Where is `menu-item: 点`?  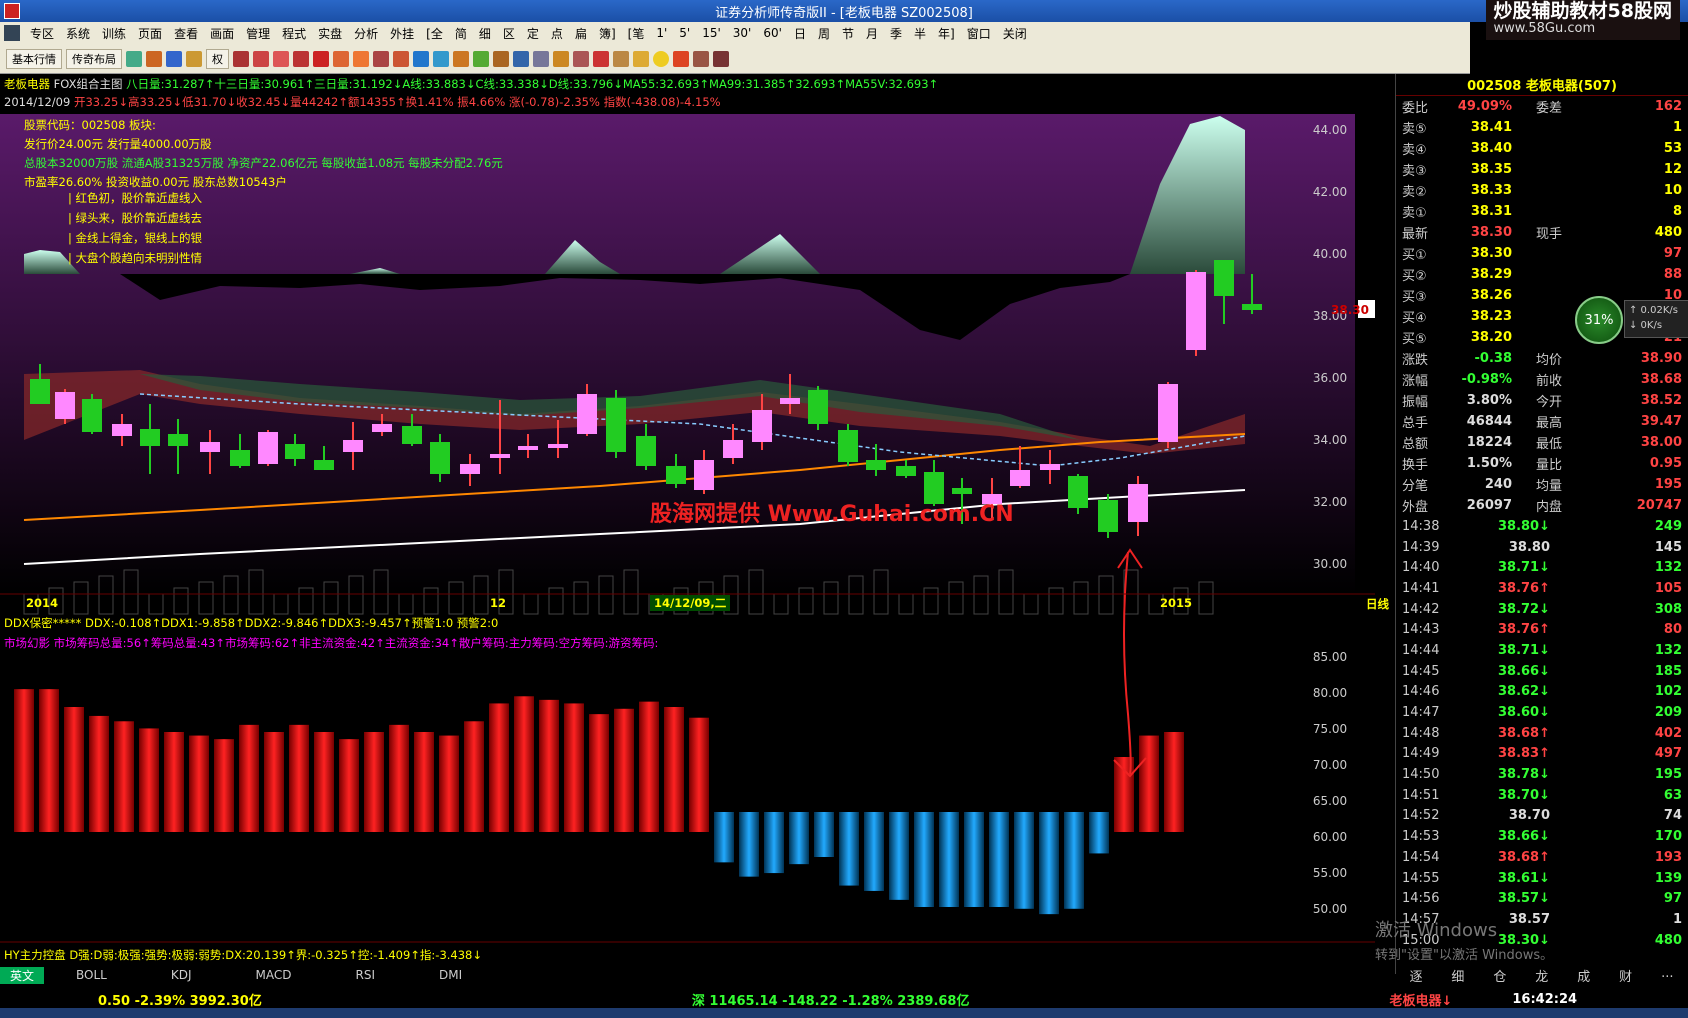 menu-item: 点 is located at coordinates (557, 33).